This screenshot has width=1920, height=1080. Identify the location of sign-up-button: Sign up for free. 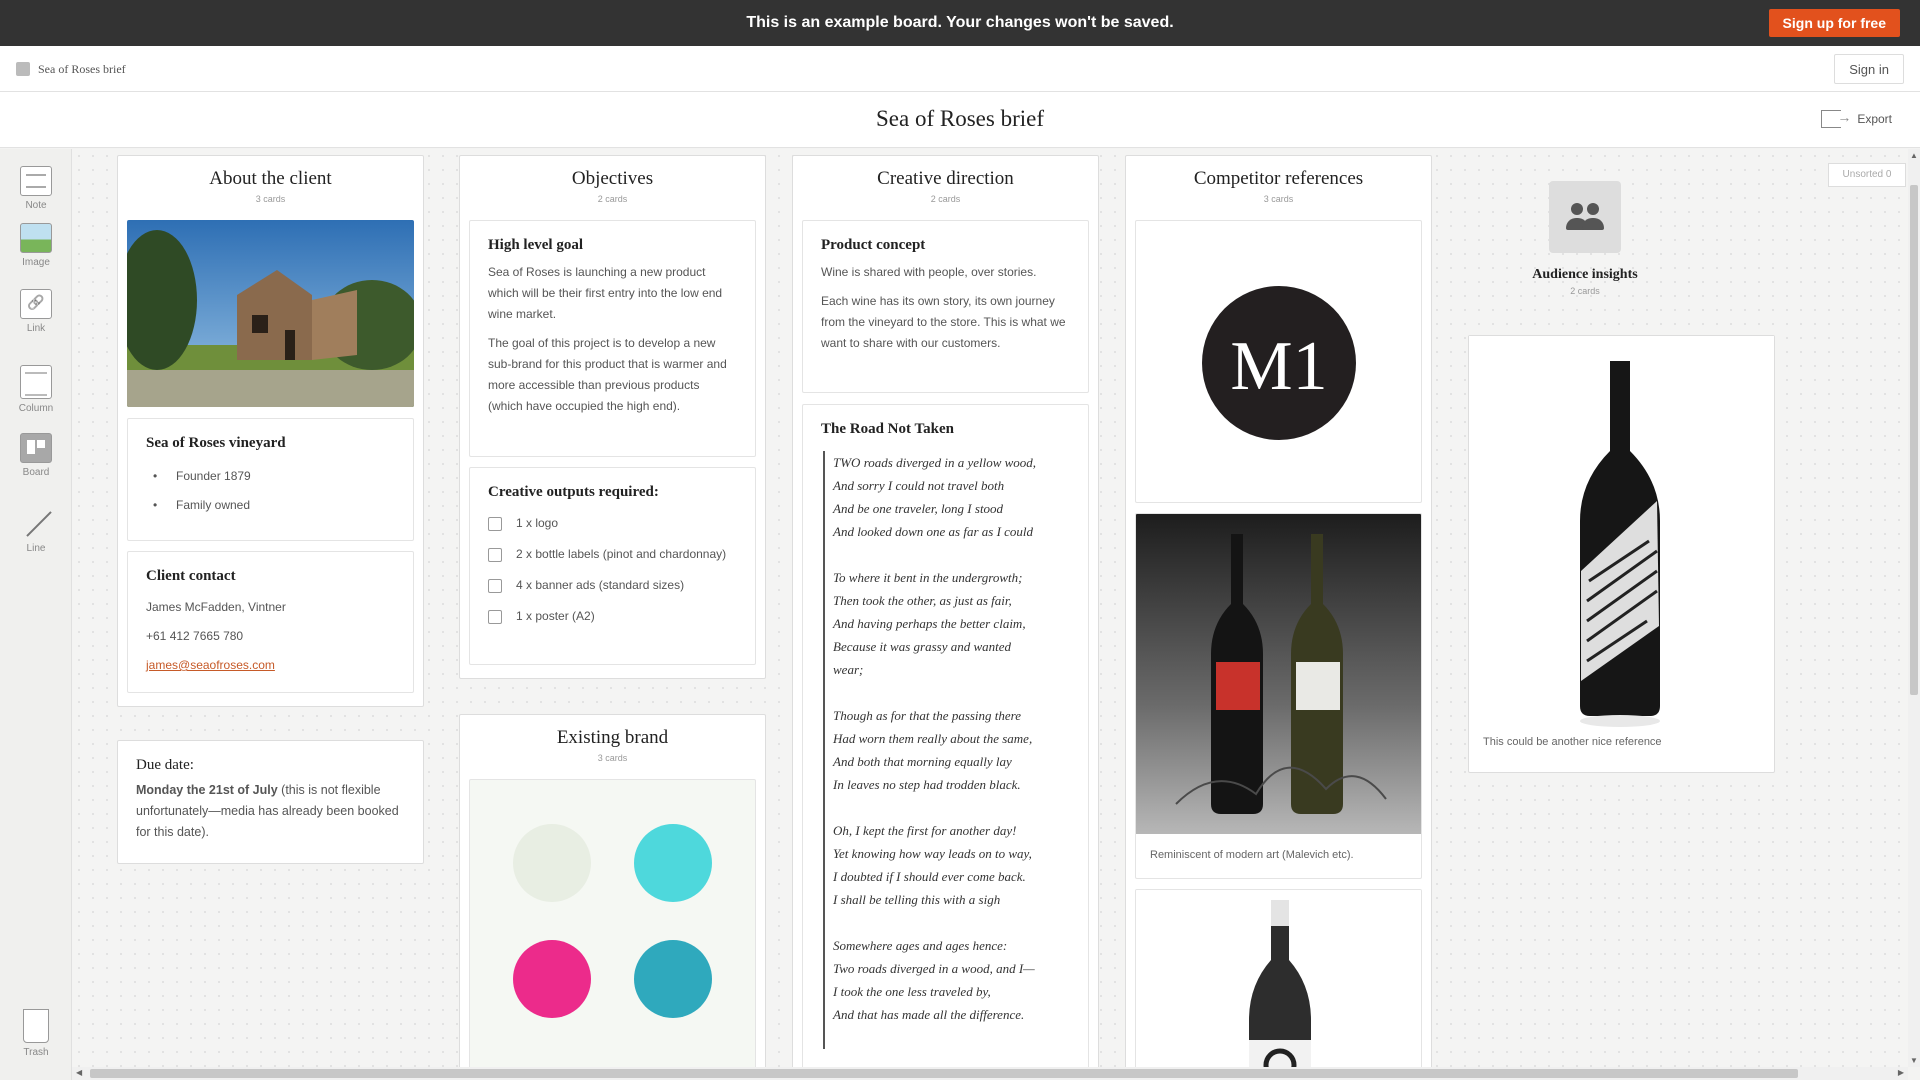
(1834, 23).